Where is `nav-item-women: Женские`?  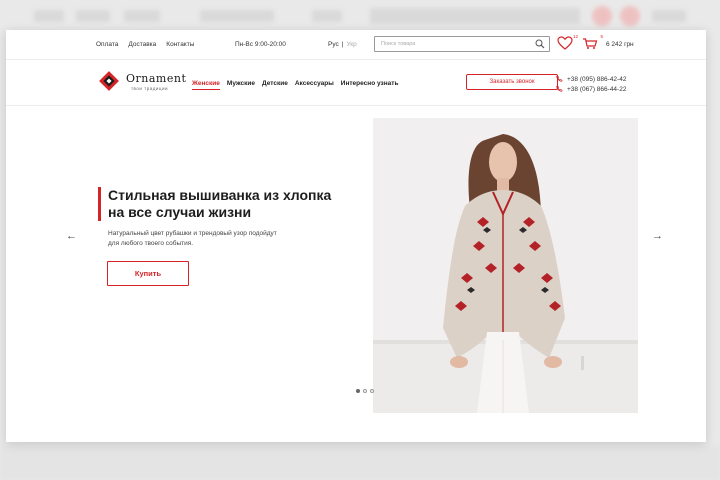 nav-item-women: Женские is located at coordinates (206, 85).